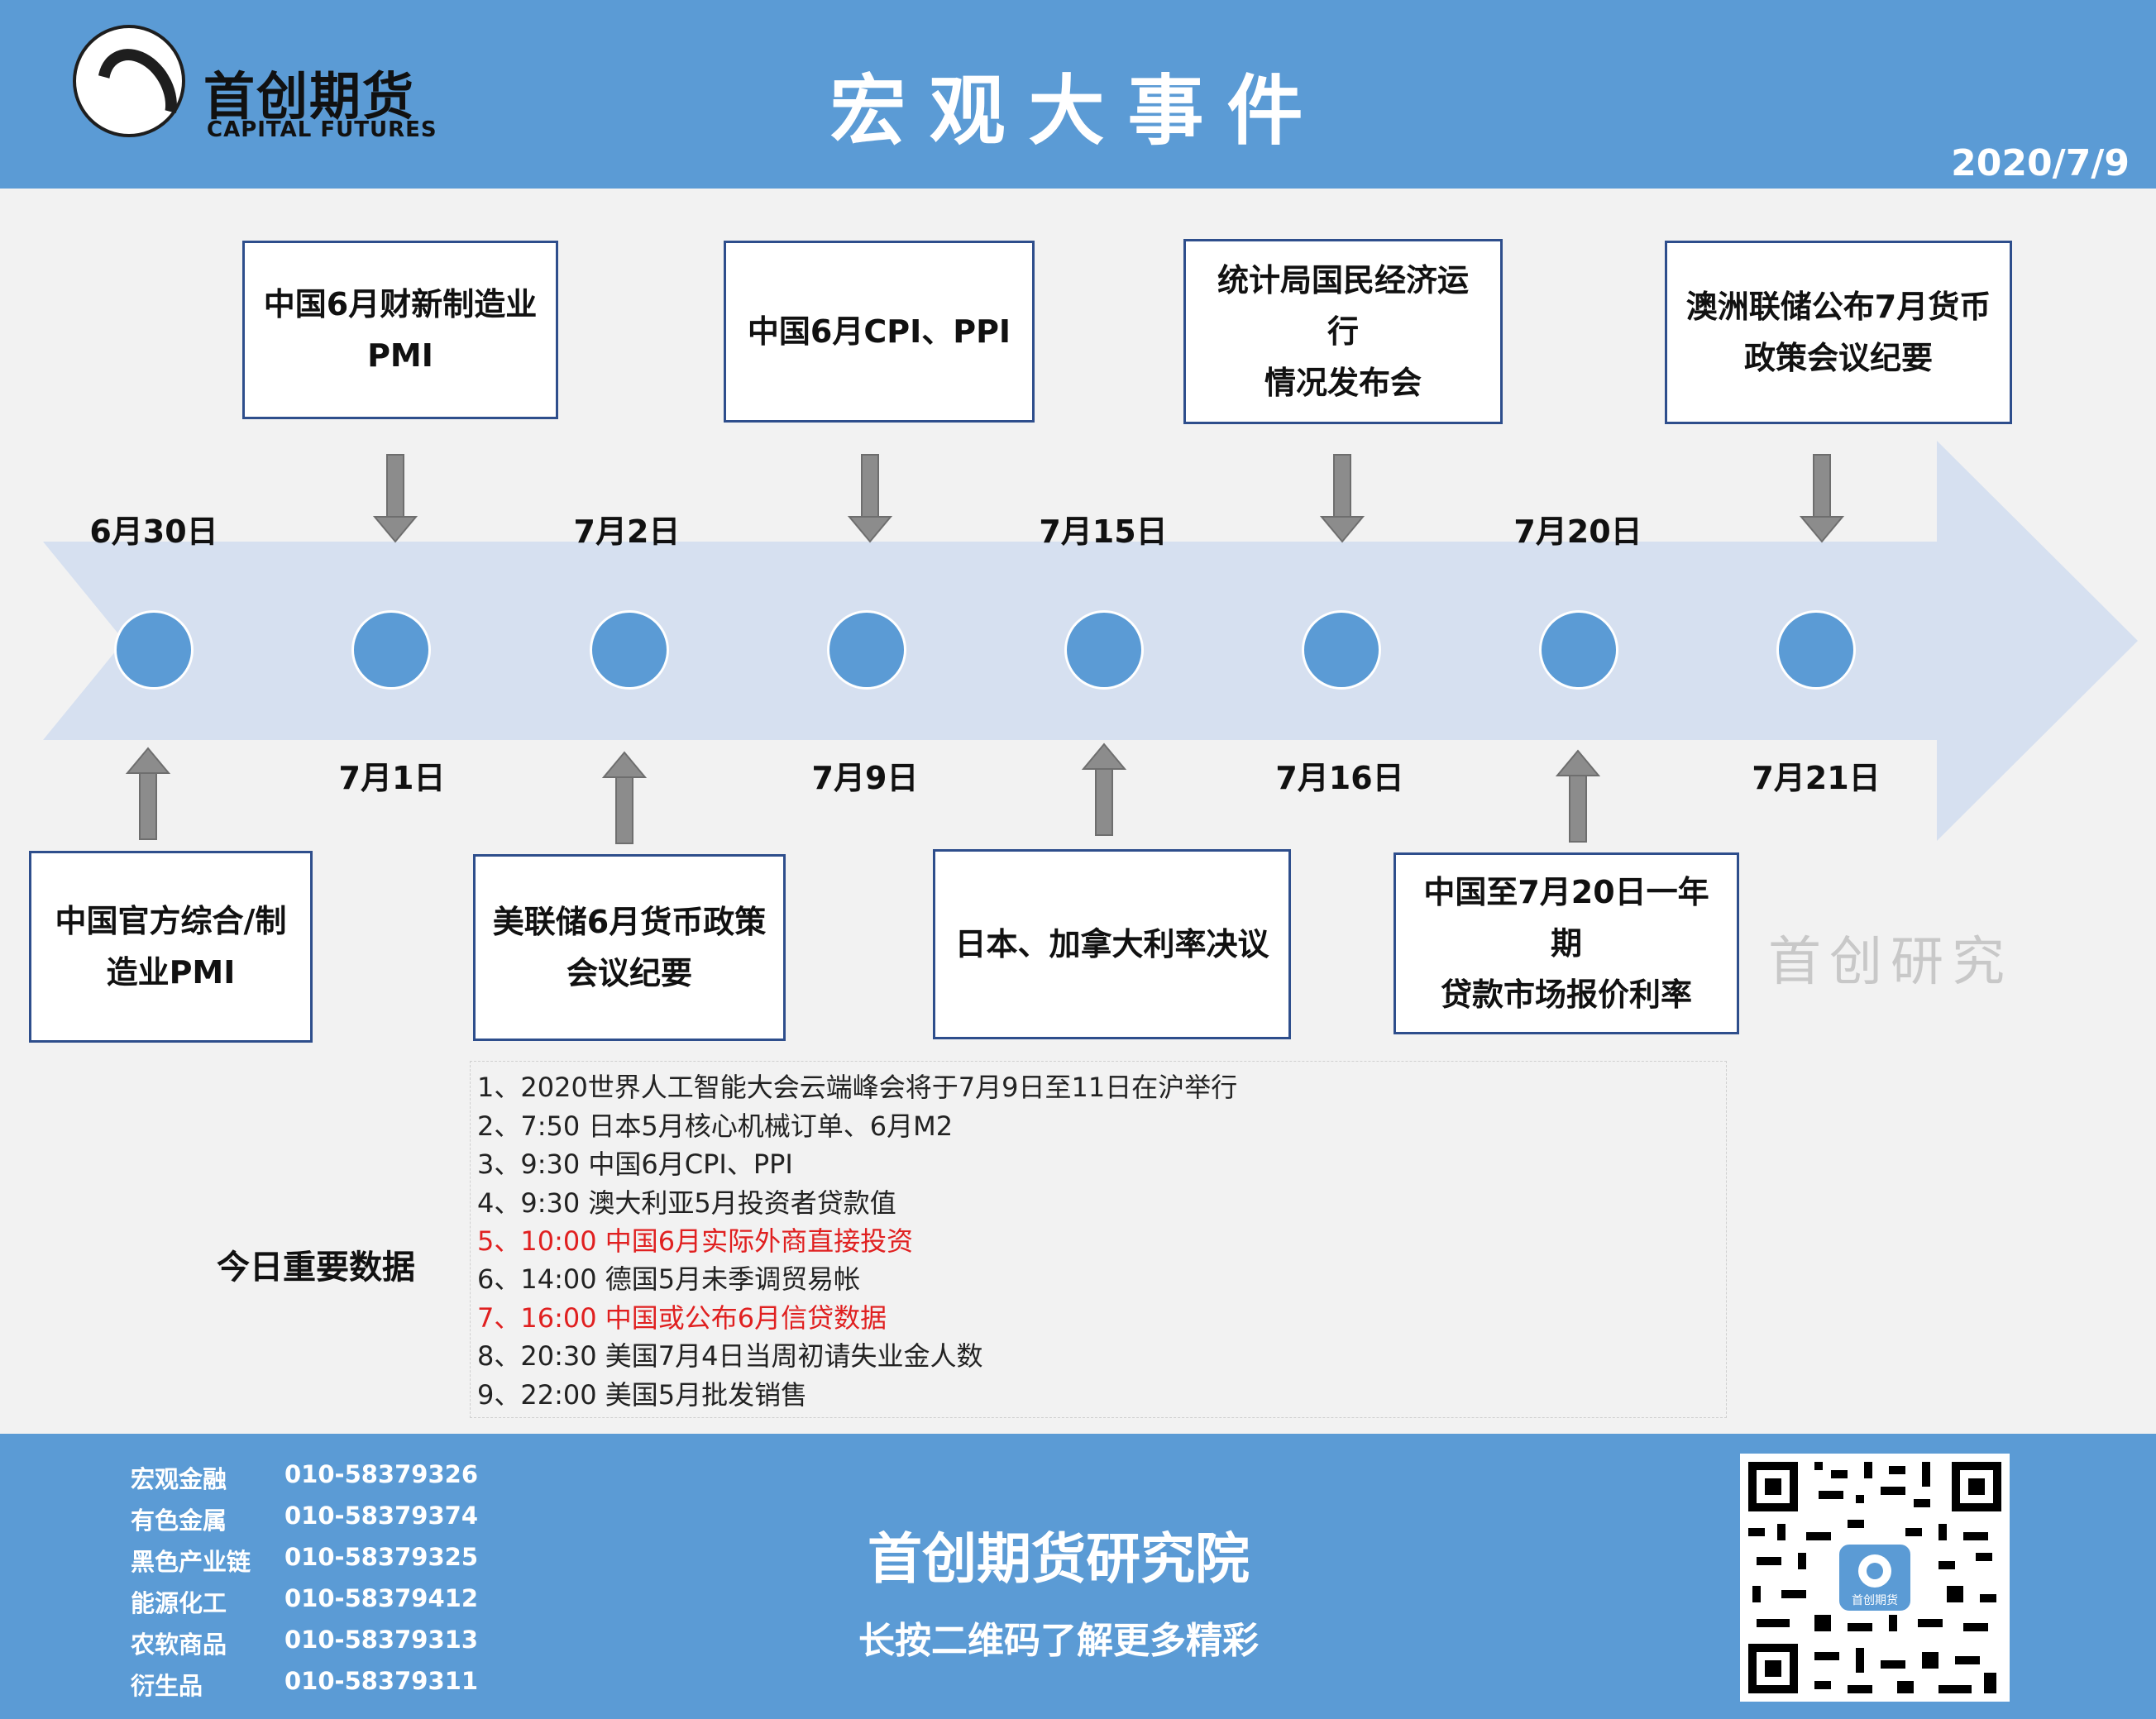 The width and height of the screenshot is (2156, 1719). What do you see at coordinates (865, 778) in the screenshot?
I see `date-label: 7月9日` at bounding box center [865, 778].